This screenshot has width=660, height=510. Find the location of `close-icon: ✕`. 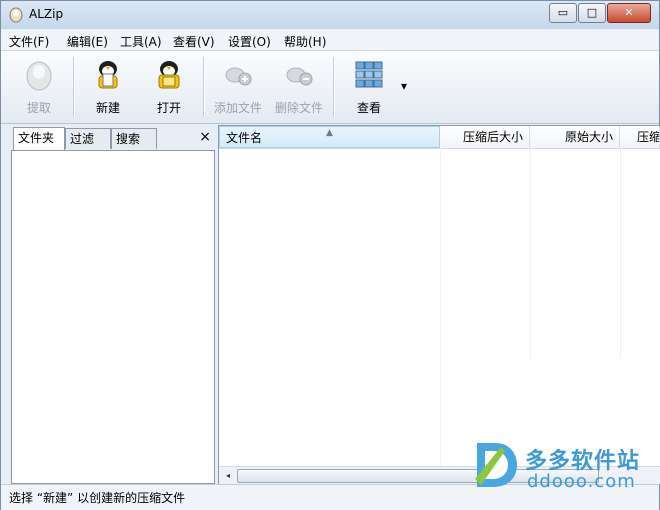

close-icon: ✕ is located at coordinates (629, 12).